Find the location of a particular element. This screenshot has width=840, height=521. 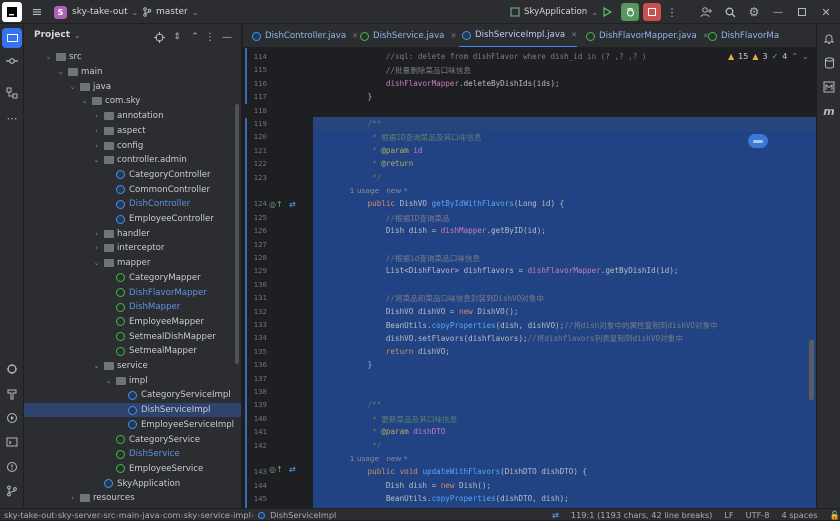

run-config-selector: SkyApplication ⌄ is located at coordinates (554, 12).